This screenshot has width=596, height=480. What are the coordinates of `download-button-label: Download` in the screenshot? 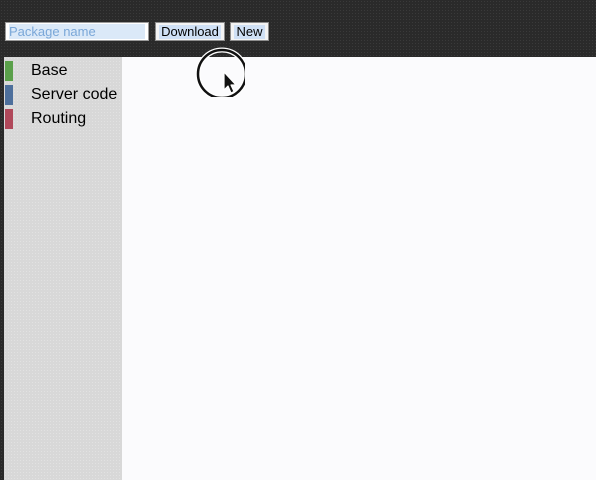 It's located at (190, 31).